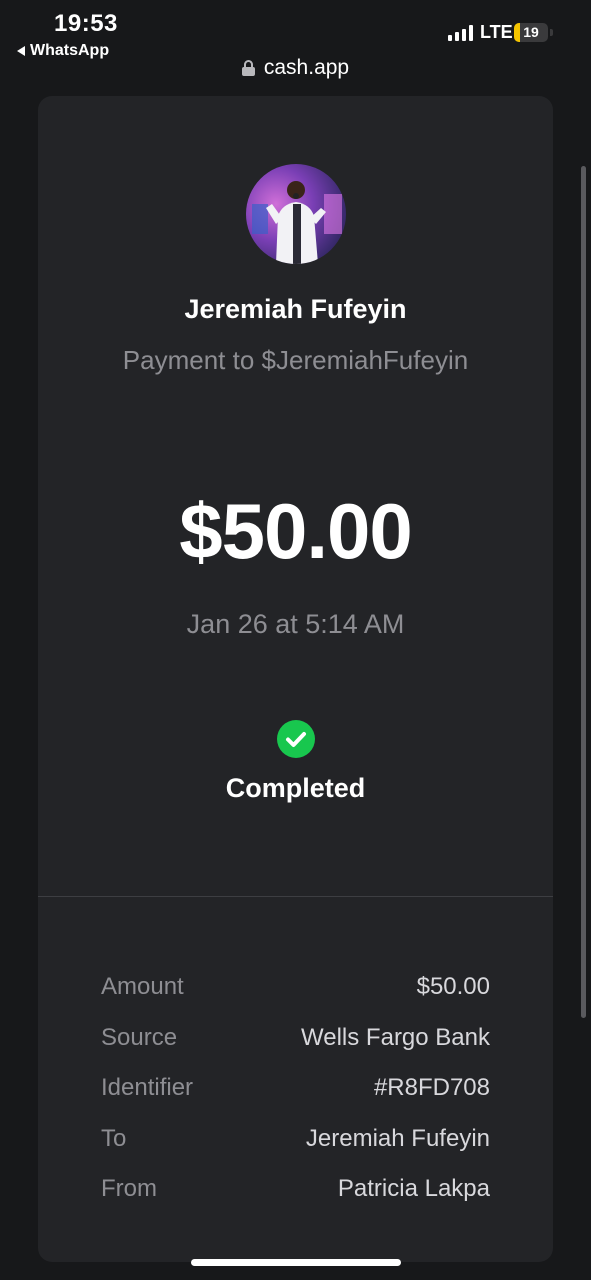 This screenshot has width=591, height=1280. I want to click on home-indicator, so click(296, 1262).